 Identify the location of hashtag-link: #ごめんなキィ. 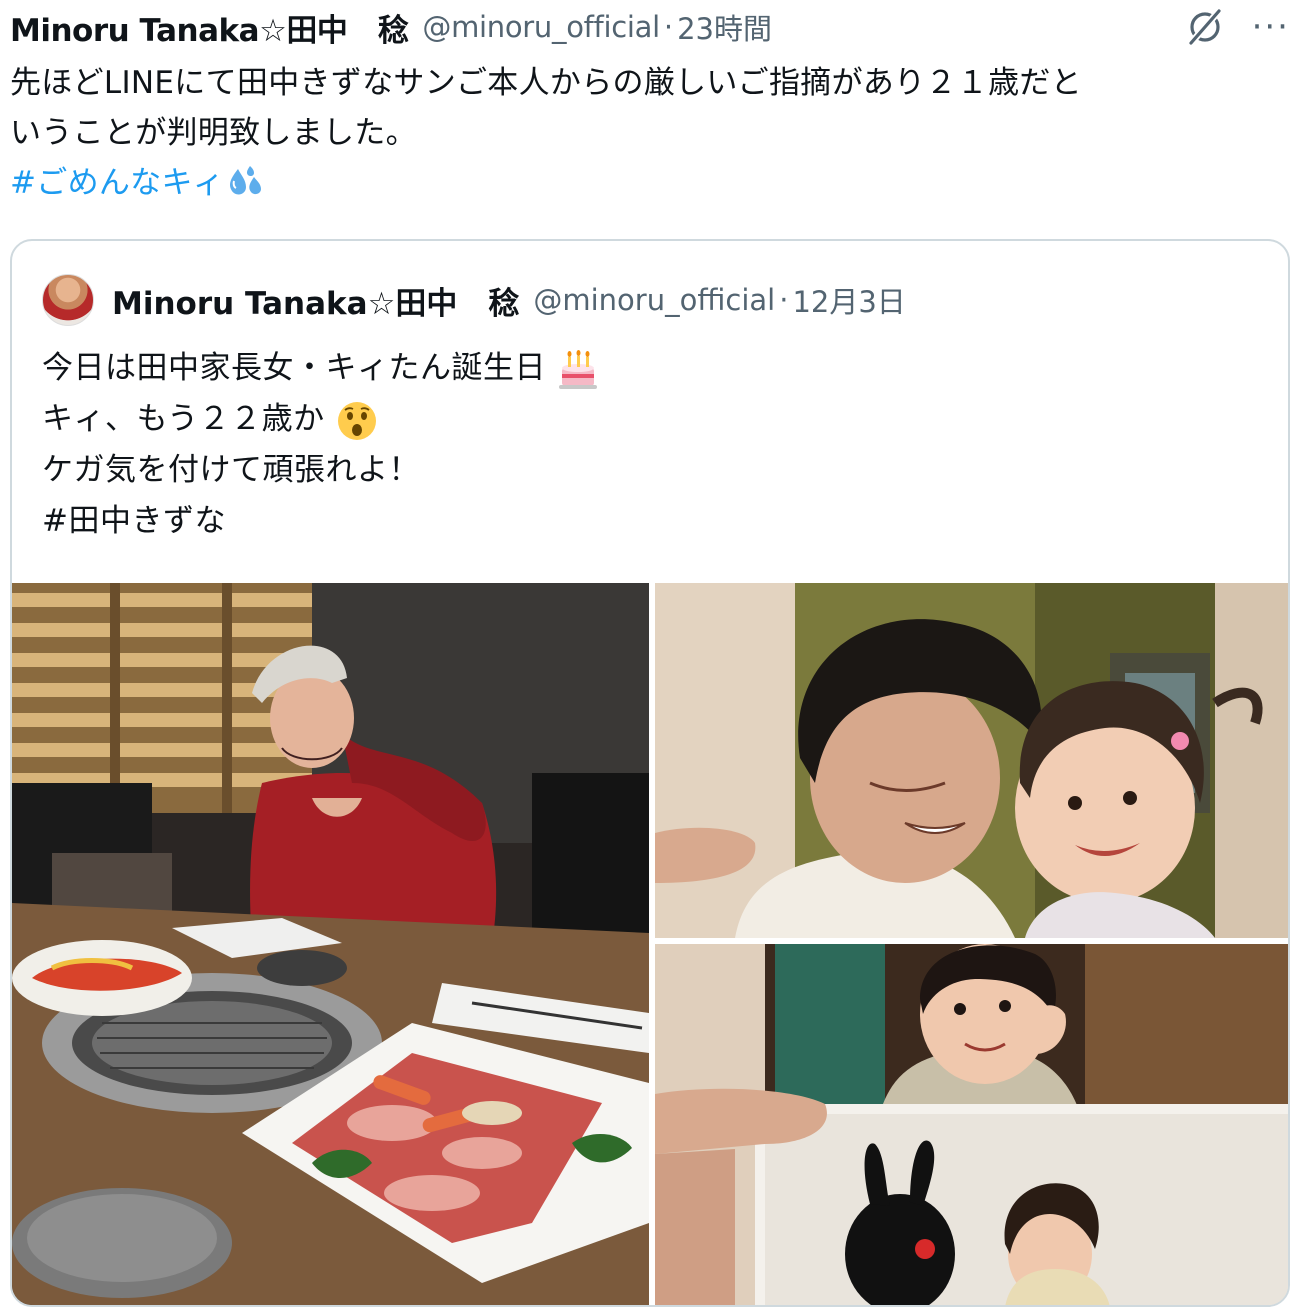
(139, 183).